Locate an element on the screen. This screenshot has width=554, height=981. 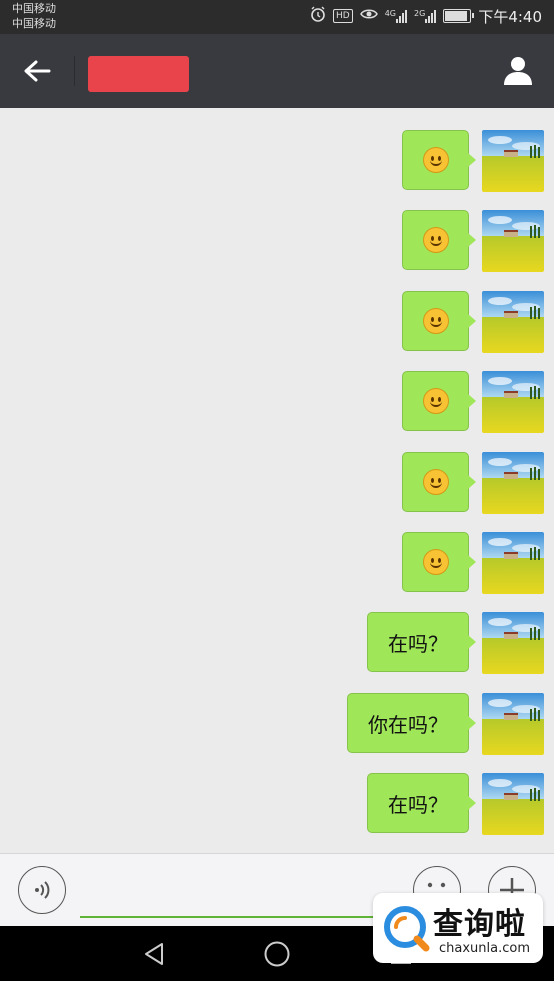
system-back-button is located at coordinates (154, 954).